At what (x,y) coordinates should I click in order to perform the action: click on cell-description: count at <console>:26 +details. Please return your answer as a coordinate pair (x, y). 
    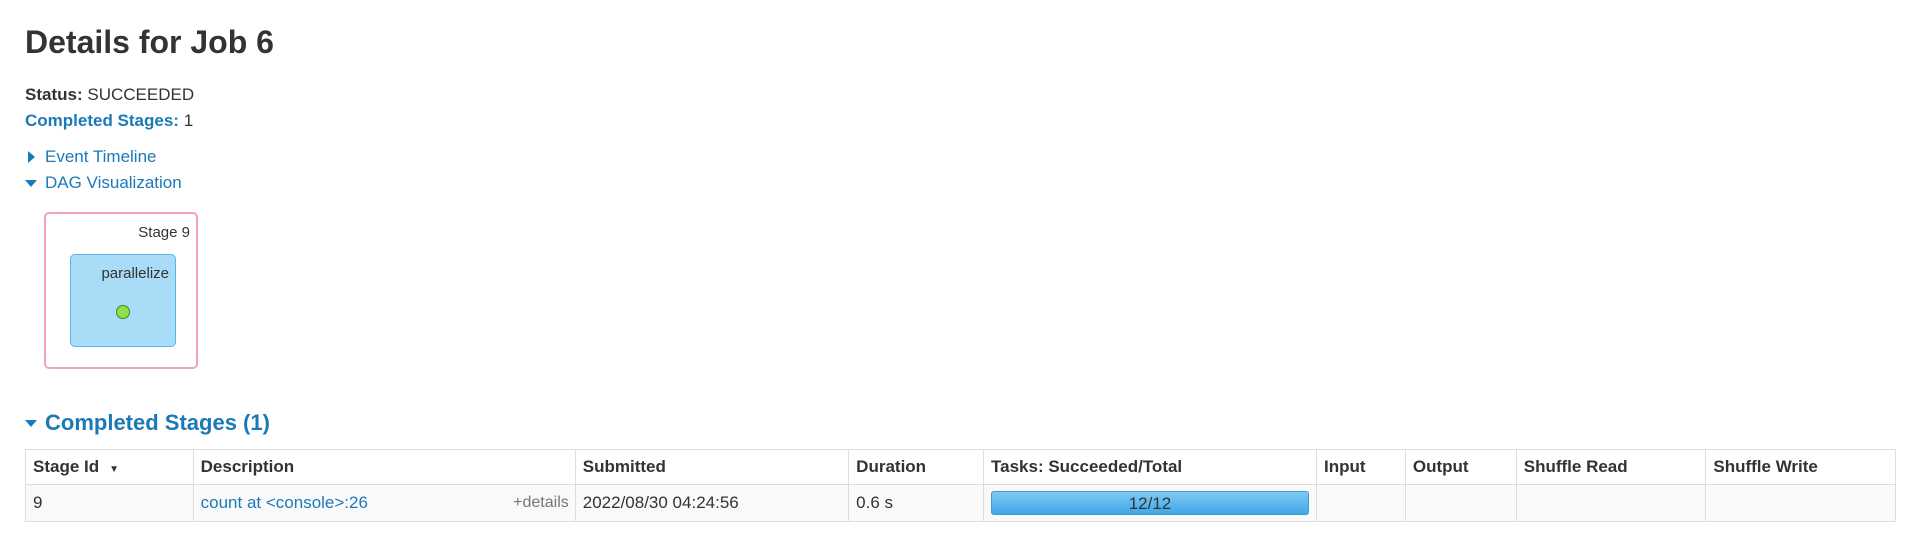
    Looking at the image, I should click on (384, 503).